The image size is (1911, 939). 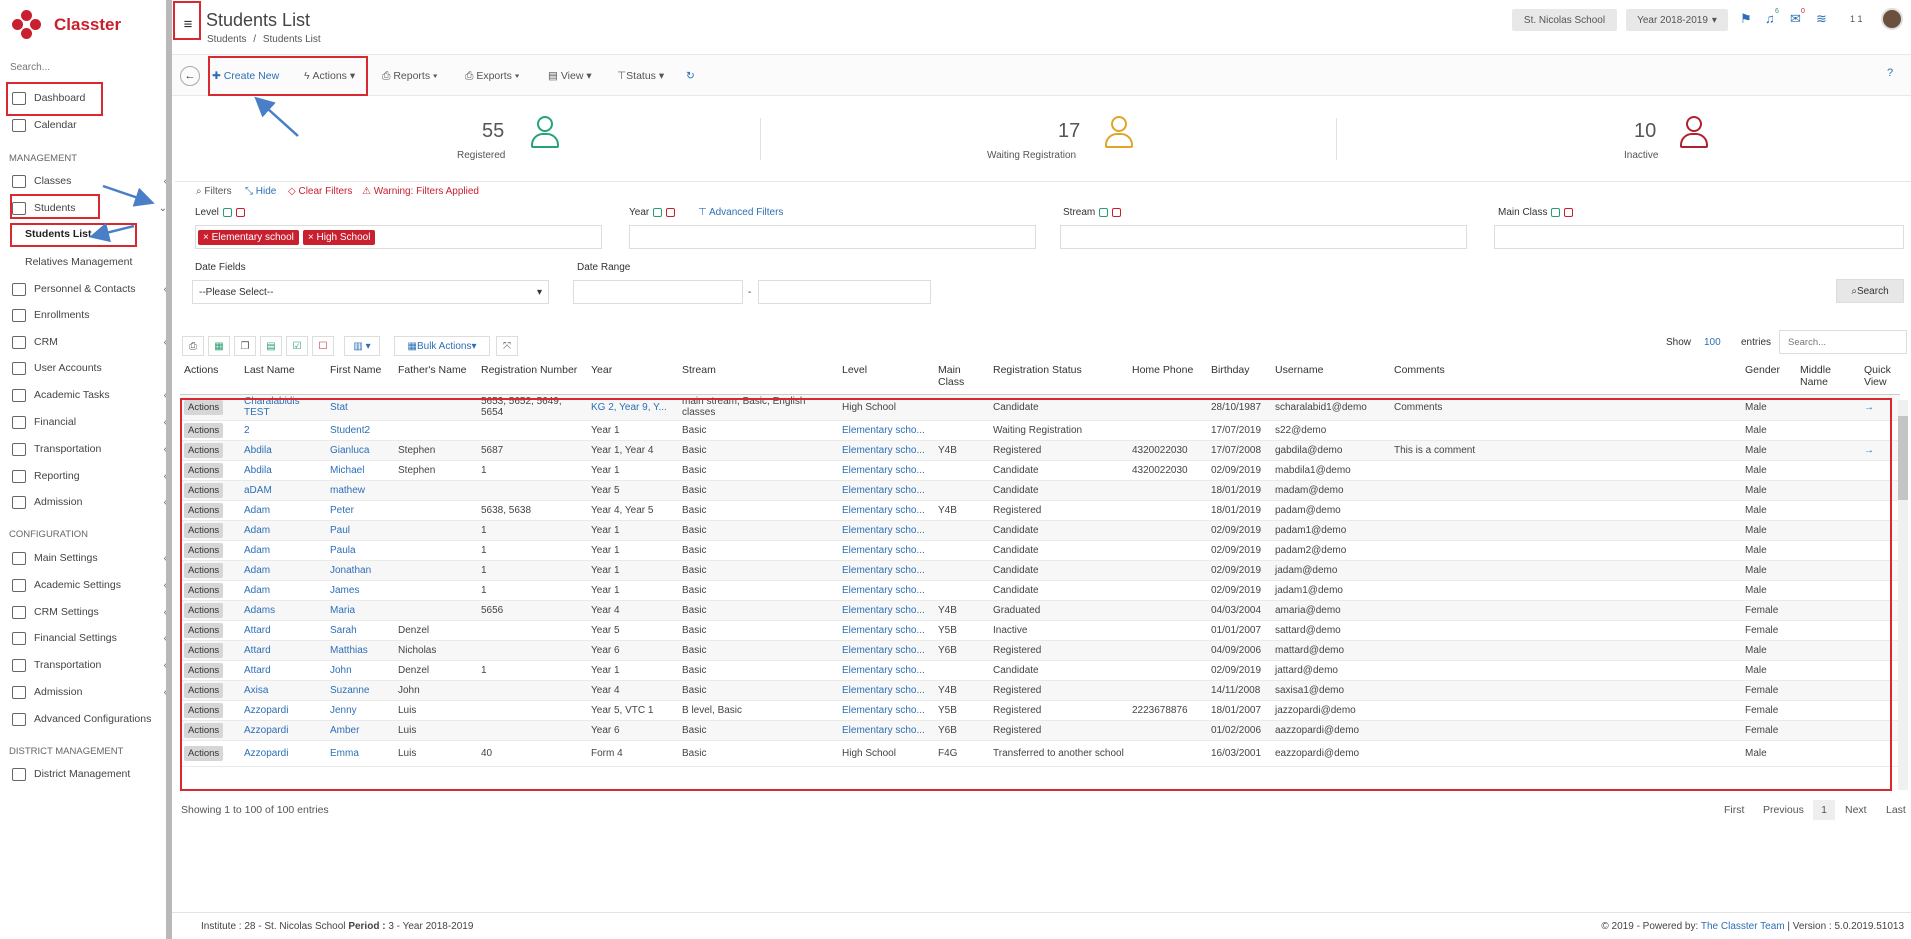 What do you see at coordinates (1821, 19) in the screenshot?
I see `layers-icon: ≋` at bounding box center [1821, 19].